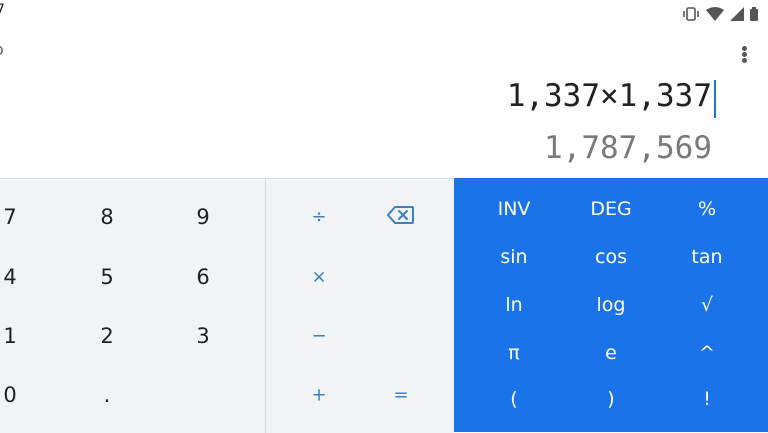 The width and height of the screenshot is (768, 433). What do you see at coordinates (9, 277) in the screenshot?
I see `key-4: 4` at bounding box center [9, 277].